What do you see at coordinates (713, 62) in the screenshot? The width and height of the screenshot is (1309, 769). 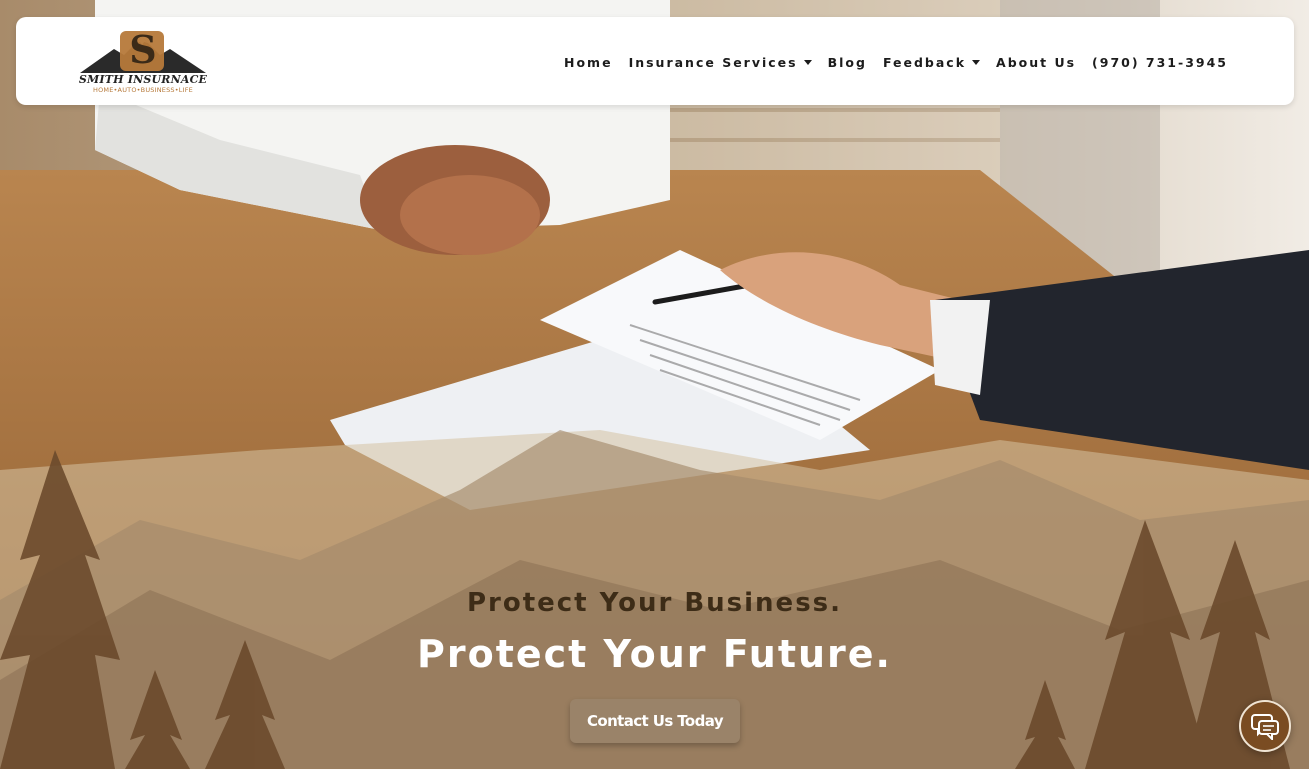 I see `nav-item-label: Insurance Services` at bounding box center [713, 62].